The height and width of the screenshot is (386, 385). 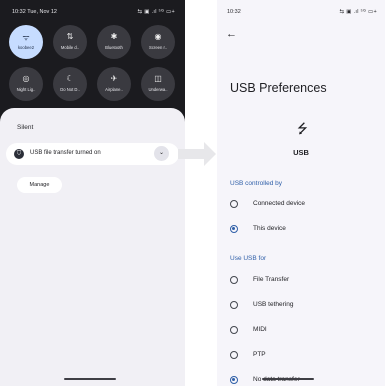 I want to click on tile-label: Night Lig.., so click(x=26, y=89).